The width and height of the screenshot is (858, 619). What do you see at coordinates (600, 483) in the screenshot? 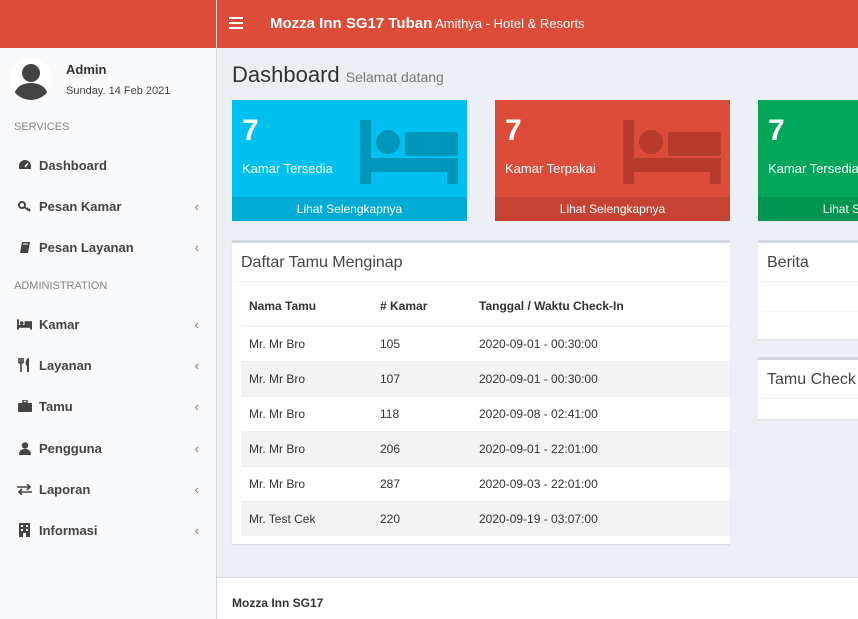
I see `table-cell: 2020-09-03 - 22:01:00` at bounding box center [600, 483].